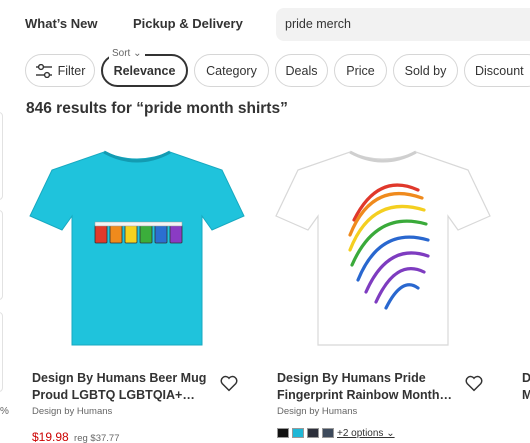 This screenshot has width=530, height=443. Describe the element at coordinates (50, 436) in the screenshot. I see `sale-price: $19.98` at that location.